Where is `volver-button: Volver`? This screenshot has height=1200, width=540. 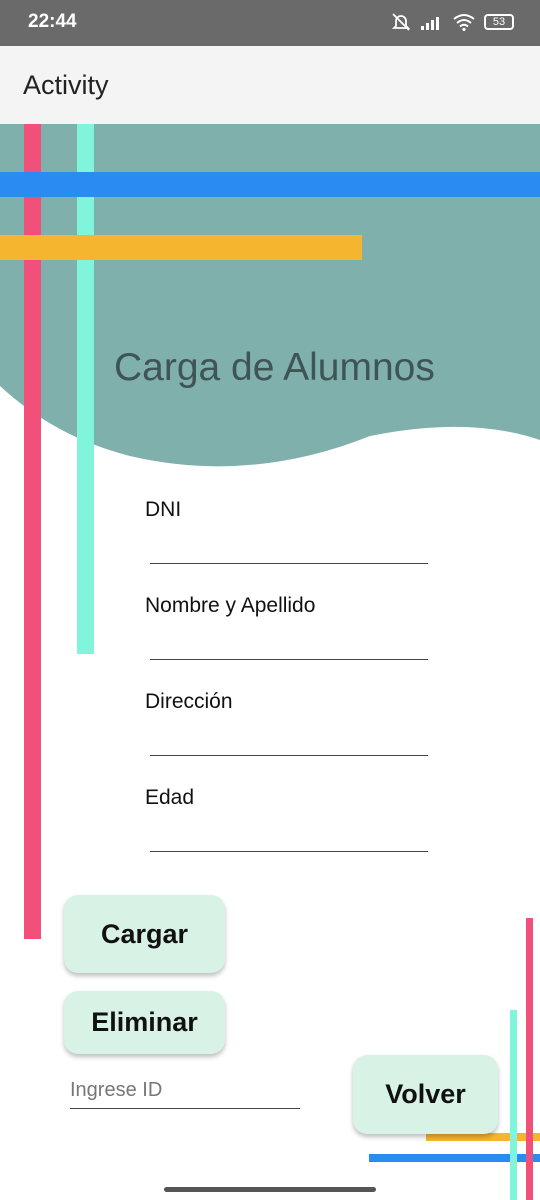
volver-button: Volver is located at coordinates (425, 1094).